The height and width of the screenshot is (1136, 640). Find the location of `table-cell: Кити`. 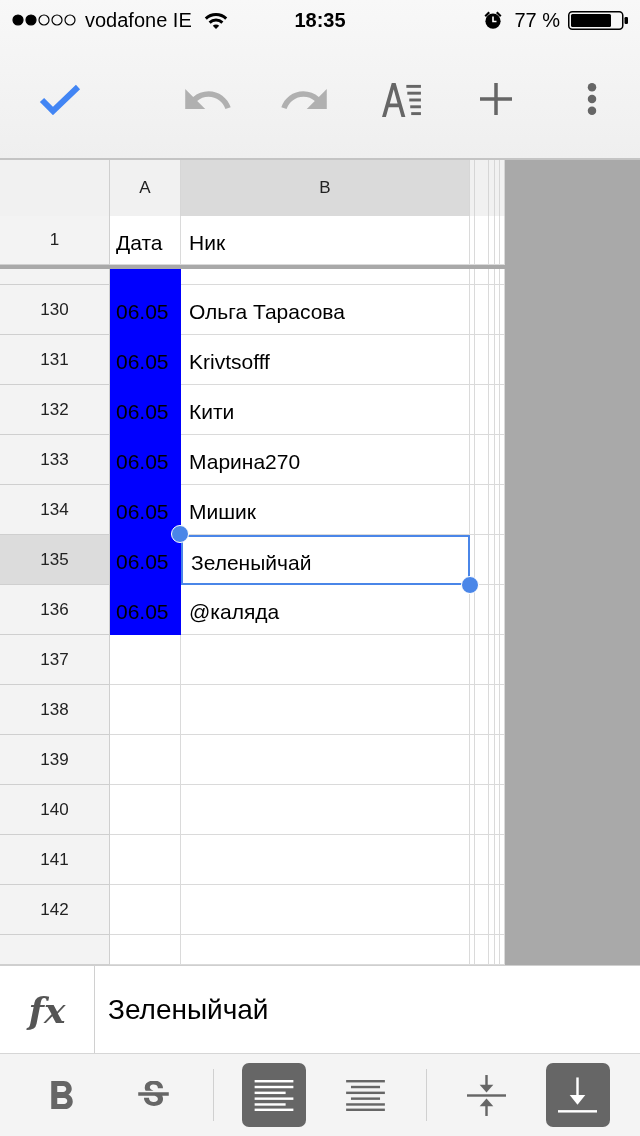

table-cell: Кити is located at coordinates (325, 410).